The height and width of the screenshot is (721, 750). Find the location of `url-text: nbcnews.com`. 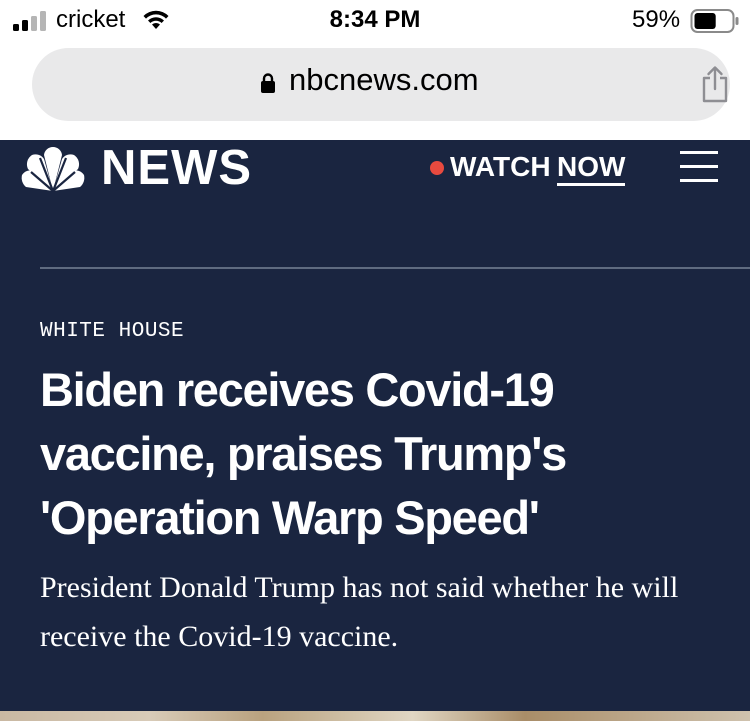

url-text: nbcnews.com is located at coordinates (384, 80).